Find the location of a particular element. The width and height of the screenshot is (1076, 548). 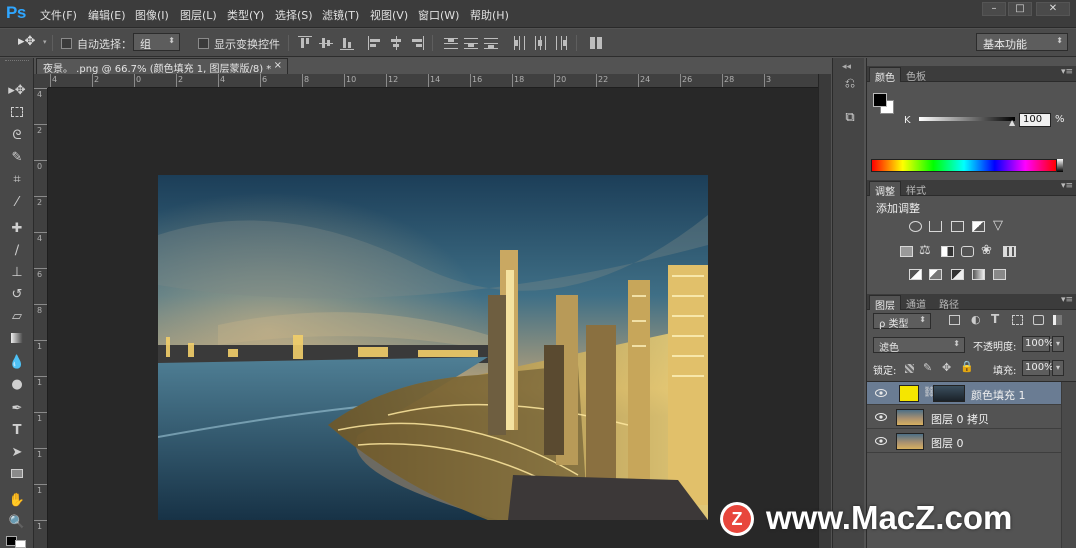

menu-layer: 图层(L) is located at coordinates (198, 15).